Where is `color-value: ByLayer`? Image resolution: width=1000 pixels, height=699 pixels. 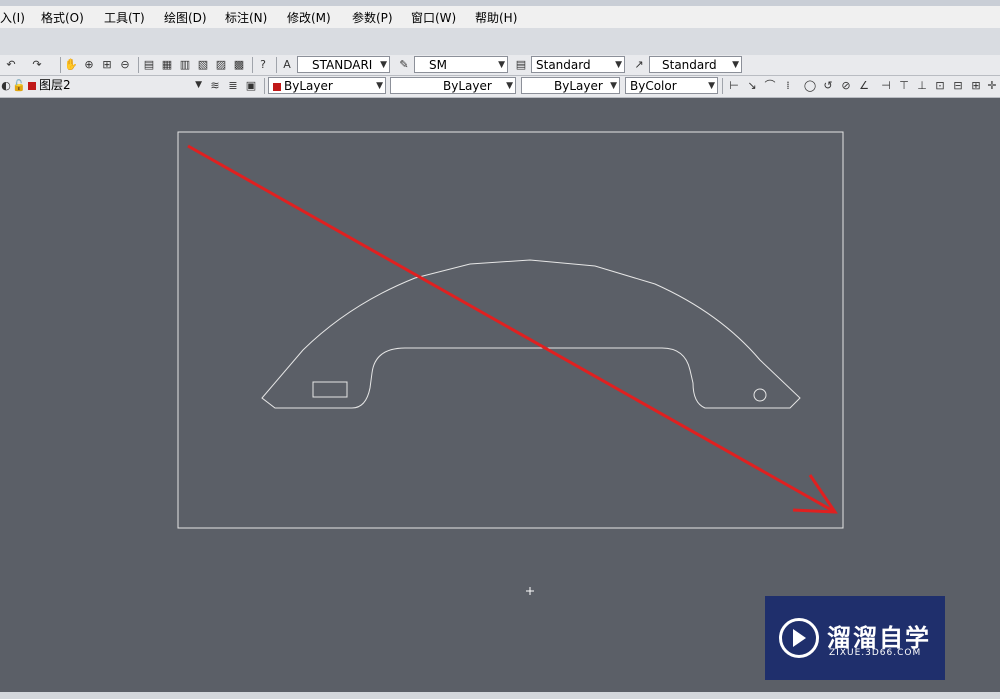 color-value: ByLayer is located at coordinates (308, 86).